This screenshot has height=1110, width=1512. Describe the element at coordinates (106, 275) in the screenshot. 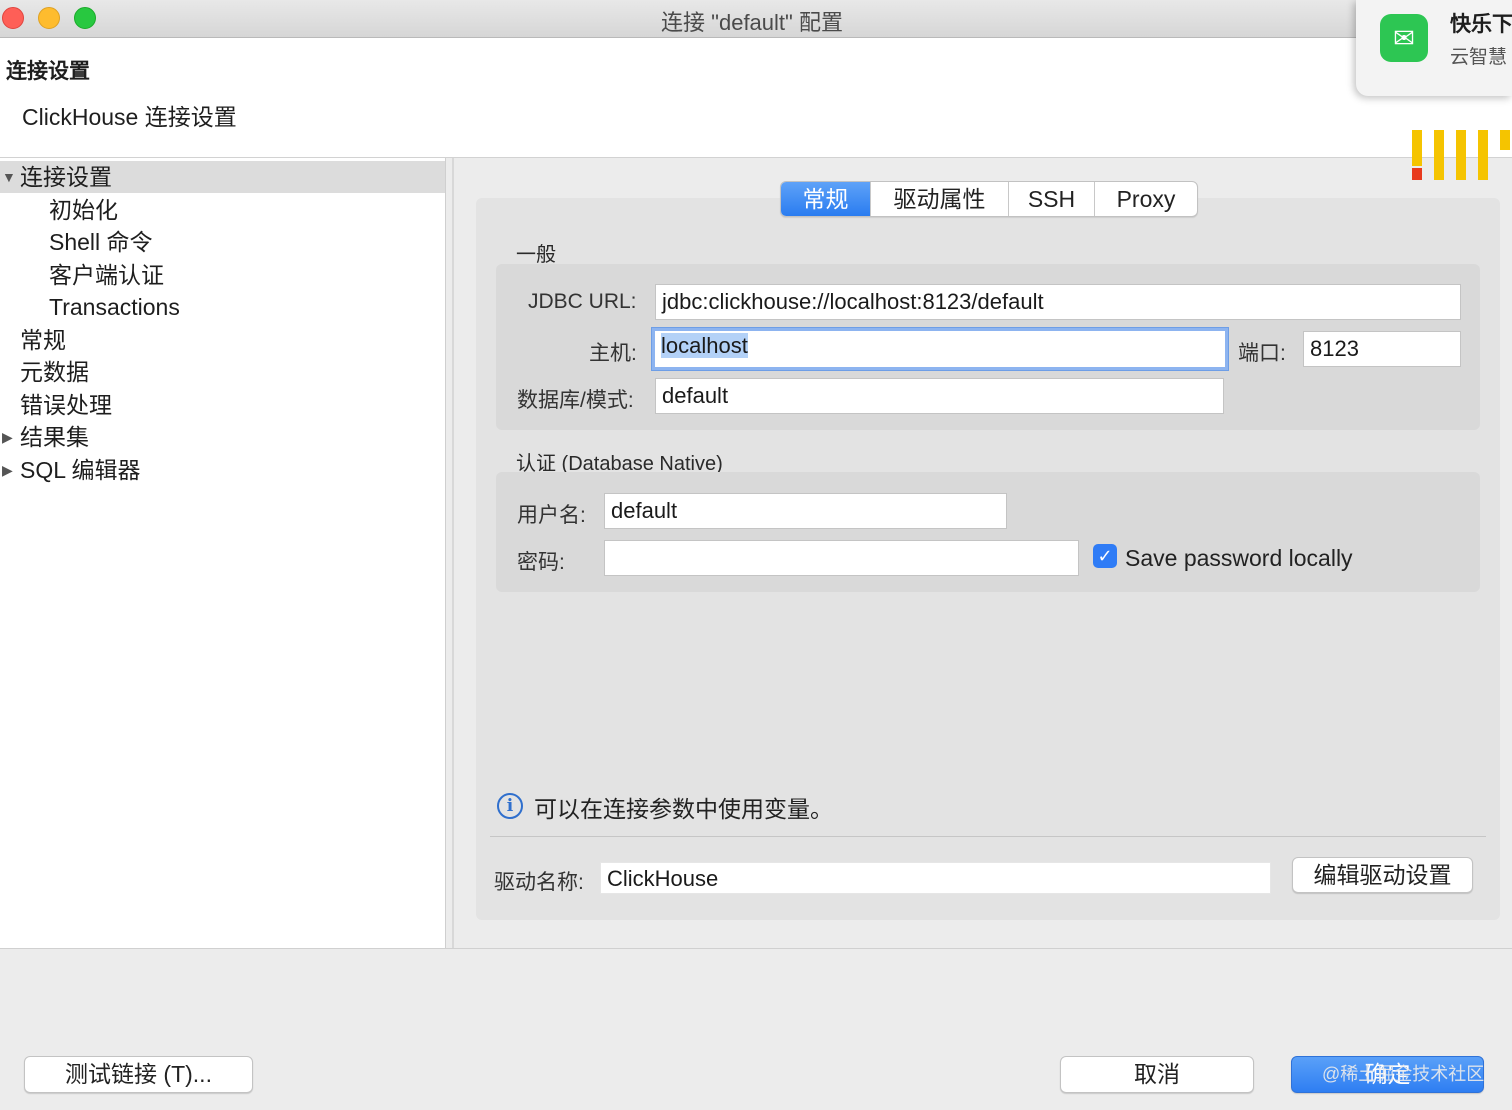

I see `tree-item-label: 客户端认证` at that location.